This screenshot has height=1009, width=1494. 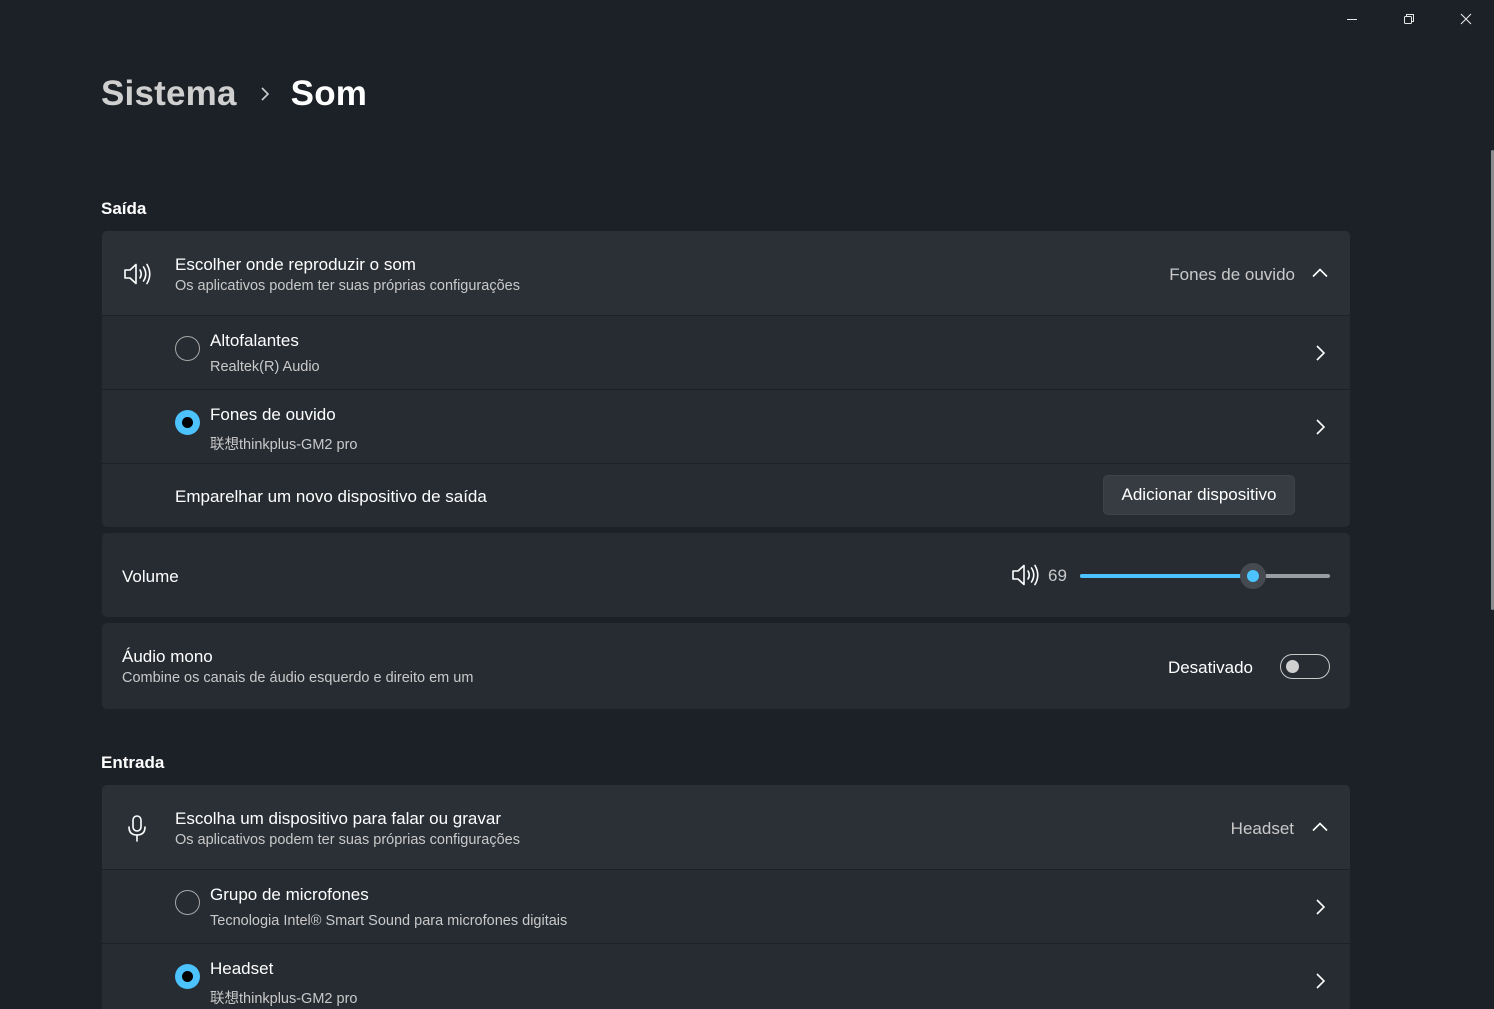 What do you see at coordinates (133, 762) in the screenshot?
I see `input-section-title: Entrada` at bounding box center [133, 762].